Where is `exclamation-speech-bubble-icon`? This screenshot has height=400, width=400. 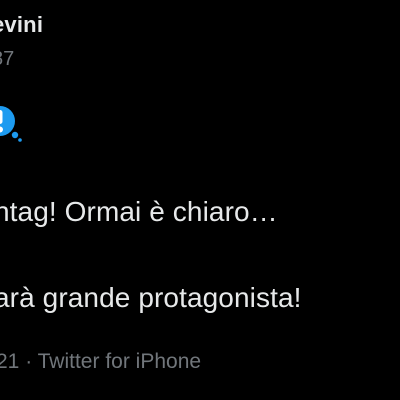 exclamation-speech-bubble-icon is located at coordinates (11, 124).